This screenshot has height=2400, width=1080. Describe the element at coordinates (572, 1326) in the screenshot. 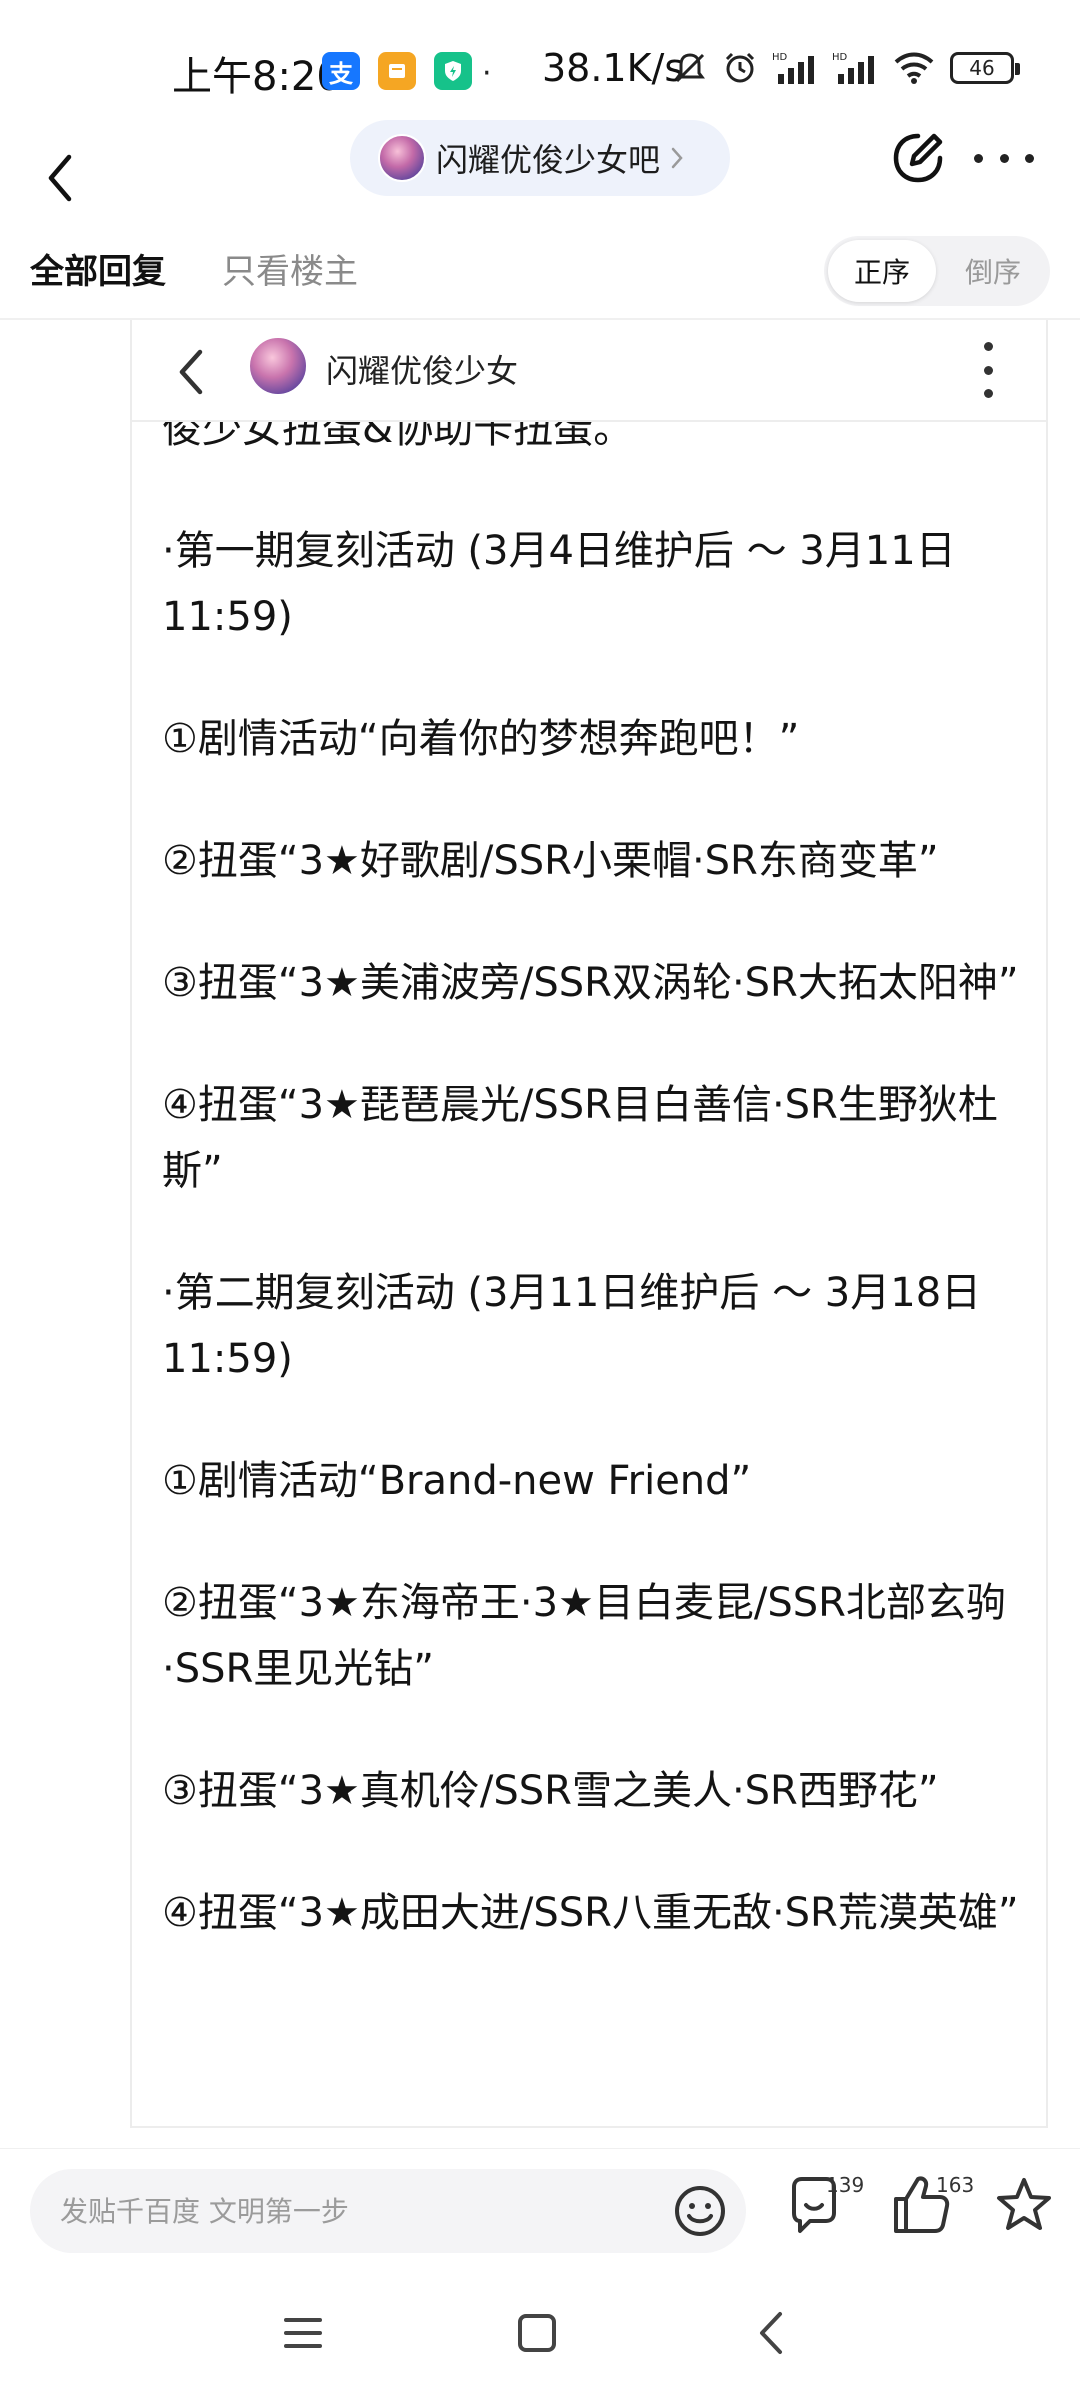

I see `post-paragraph: ·第二期复刻活动 (3月11日维护后 ～ 3月18日 11:59)` at that location.